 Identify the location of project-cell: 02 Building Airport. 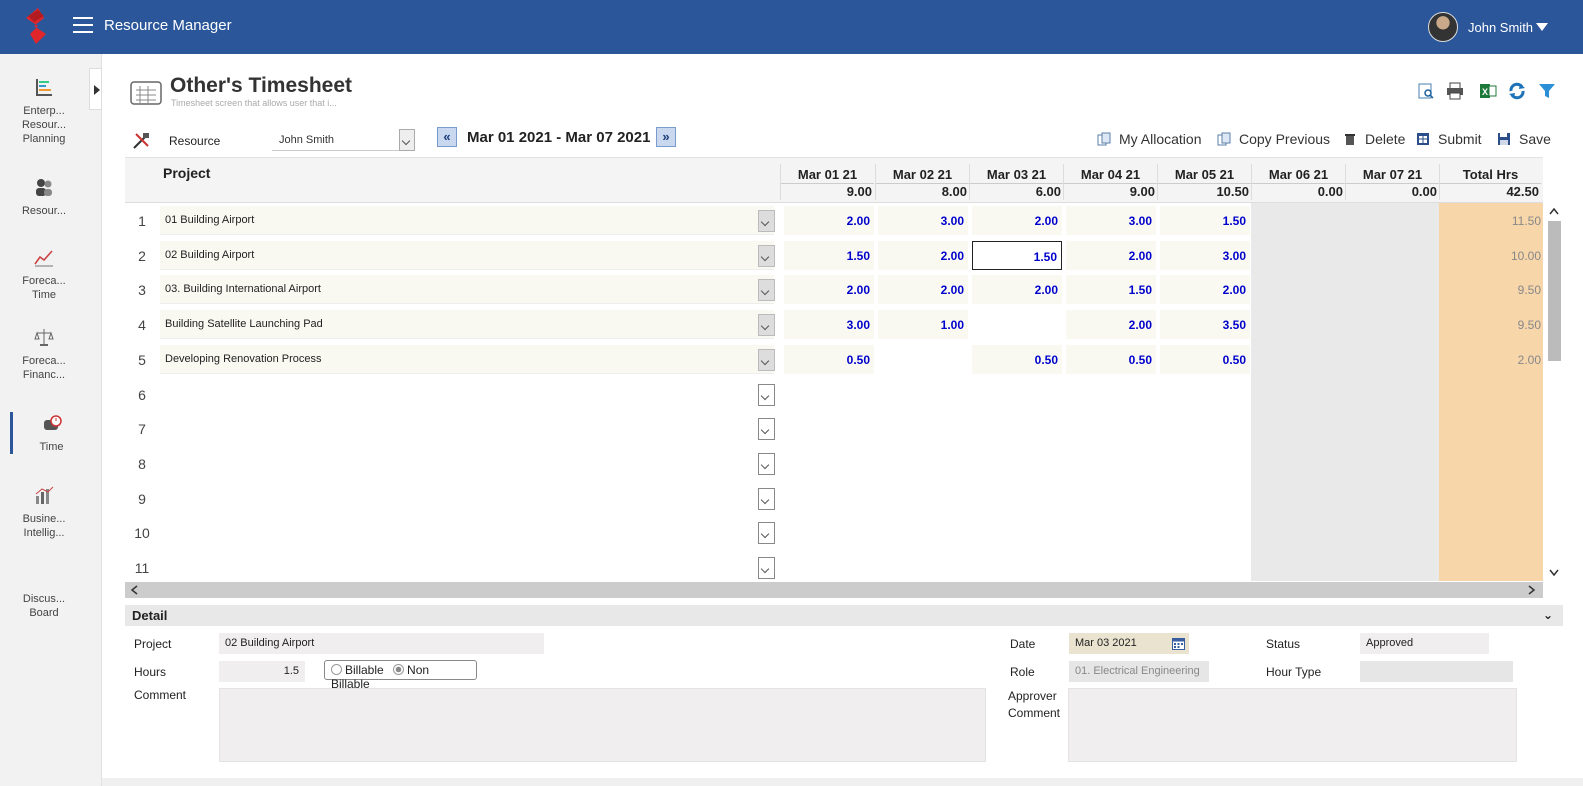
(467, 255).